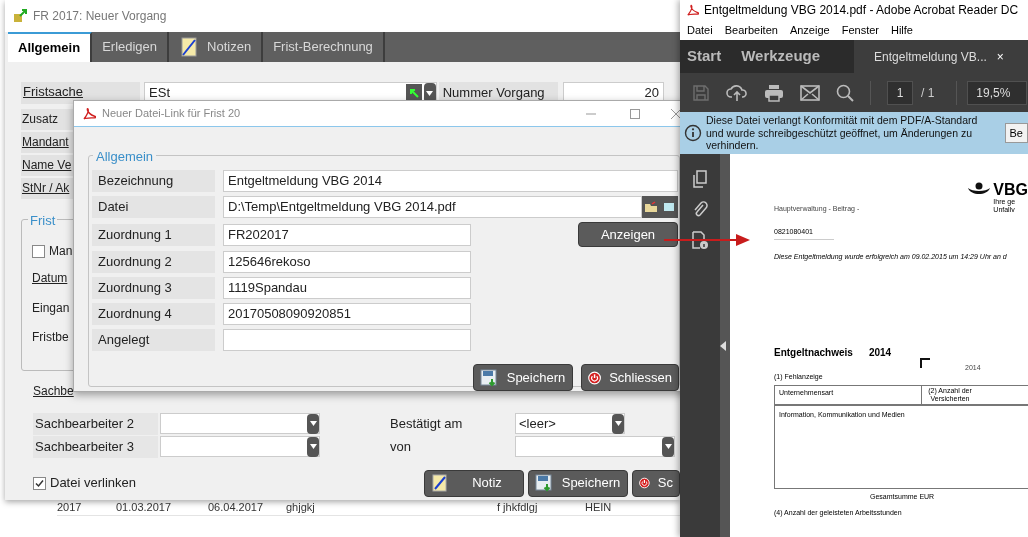 Image resolution: width=1028 pixels, height=537 pixels. I want to click on document-info-icon, so click(700, 240).